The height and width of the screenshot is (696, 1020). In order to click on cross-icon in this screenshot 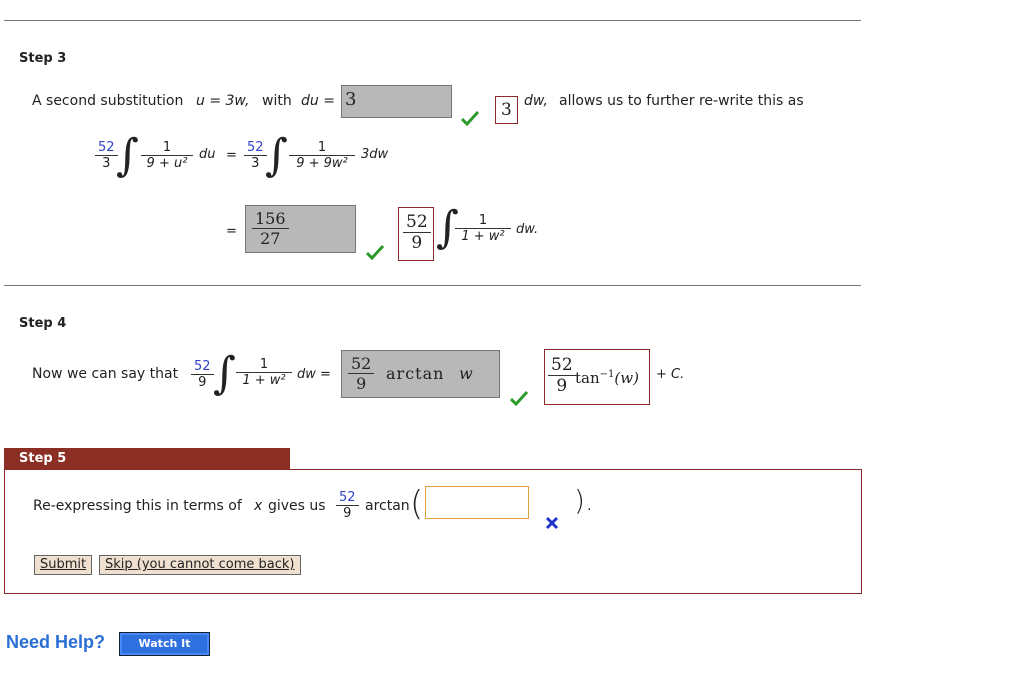, I will do `click(552, 523)`.